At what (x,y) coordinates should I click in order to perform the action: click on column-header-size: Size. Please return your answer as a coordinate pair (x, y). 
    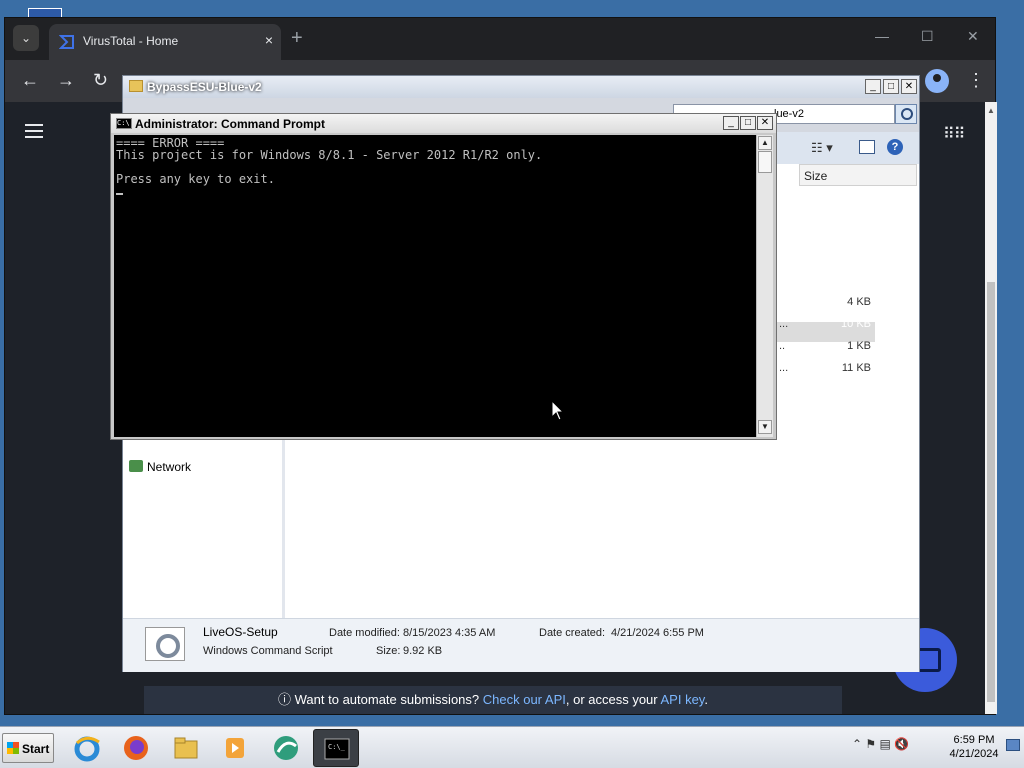
    Looking at the image, I should click on (858, 175).